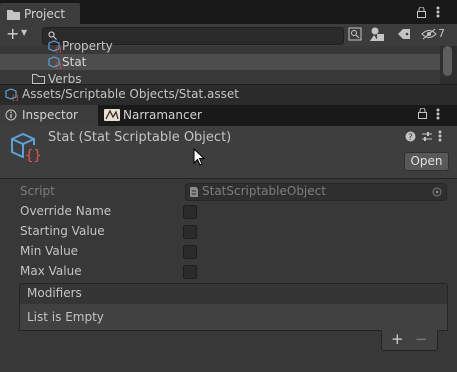 This screenshot has width=457, height=372. What do you see at coordinates (51, 271) in the screenshot?
I see `max-value-label: Max Value` at bounding box center [51, 271].